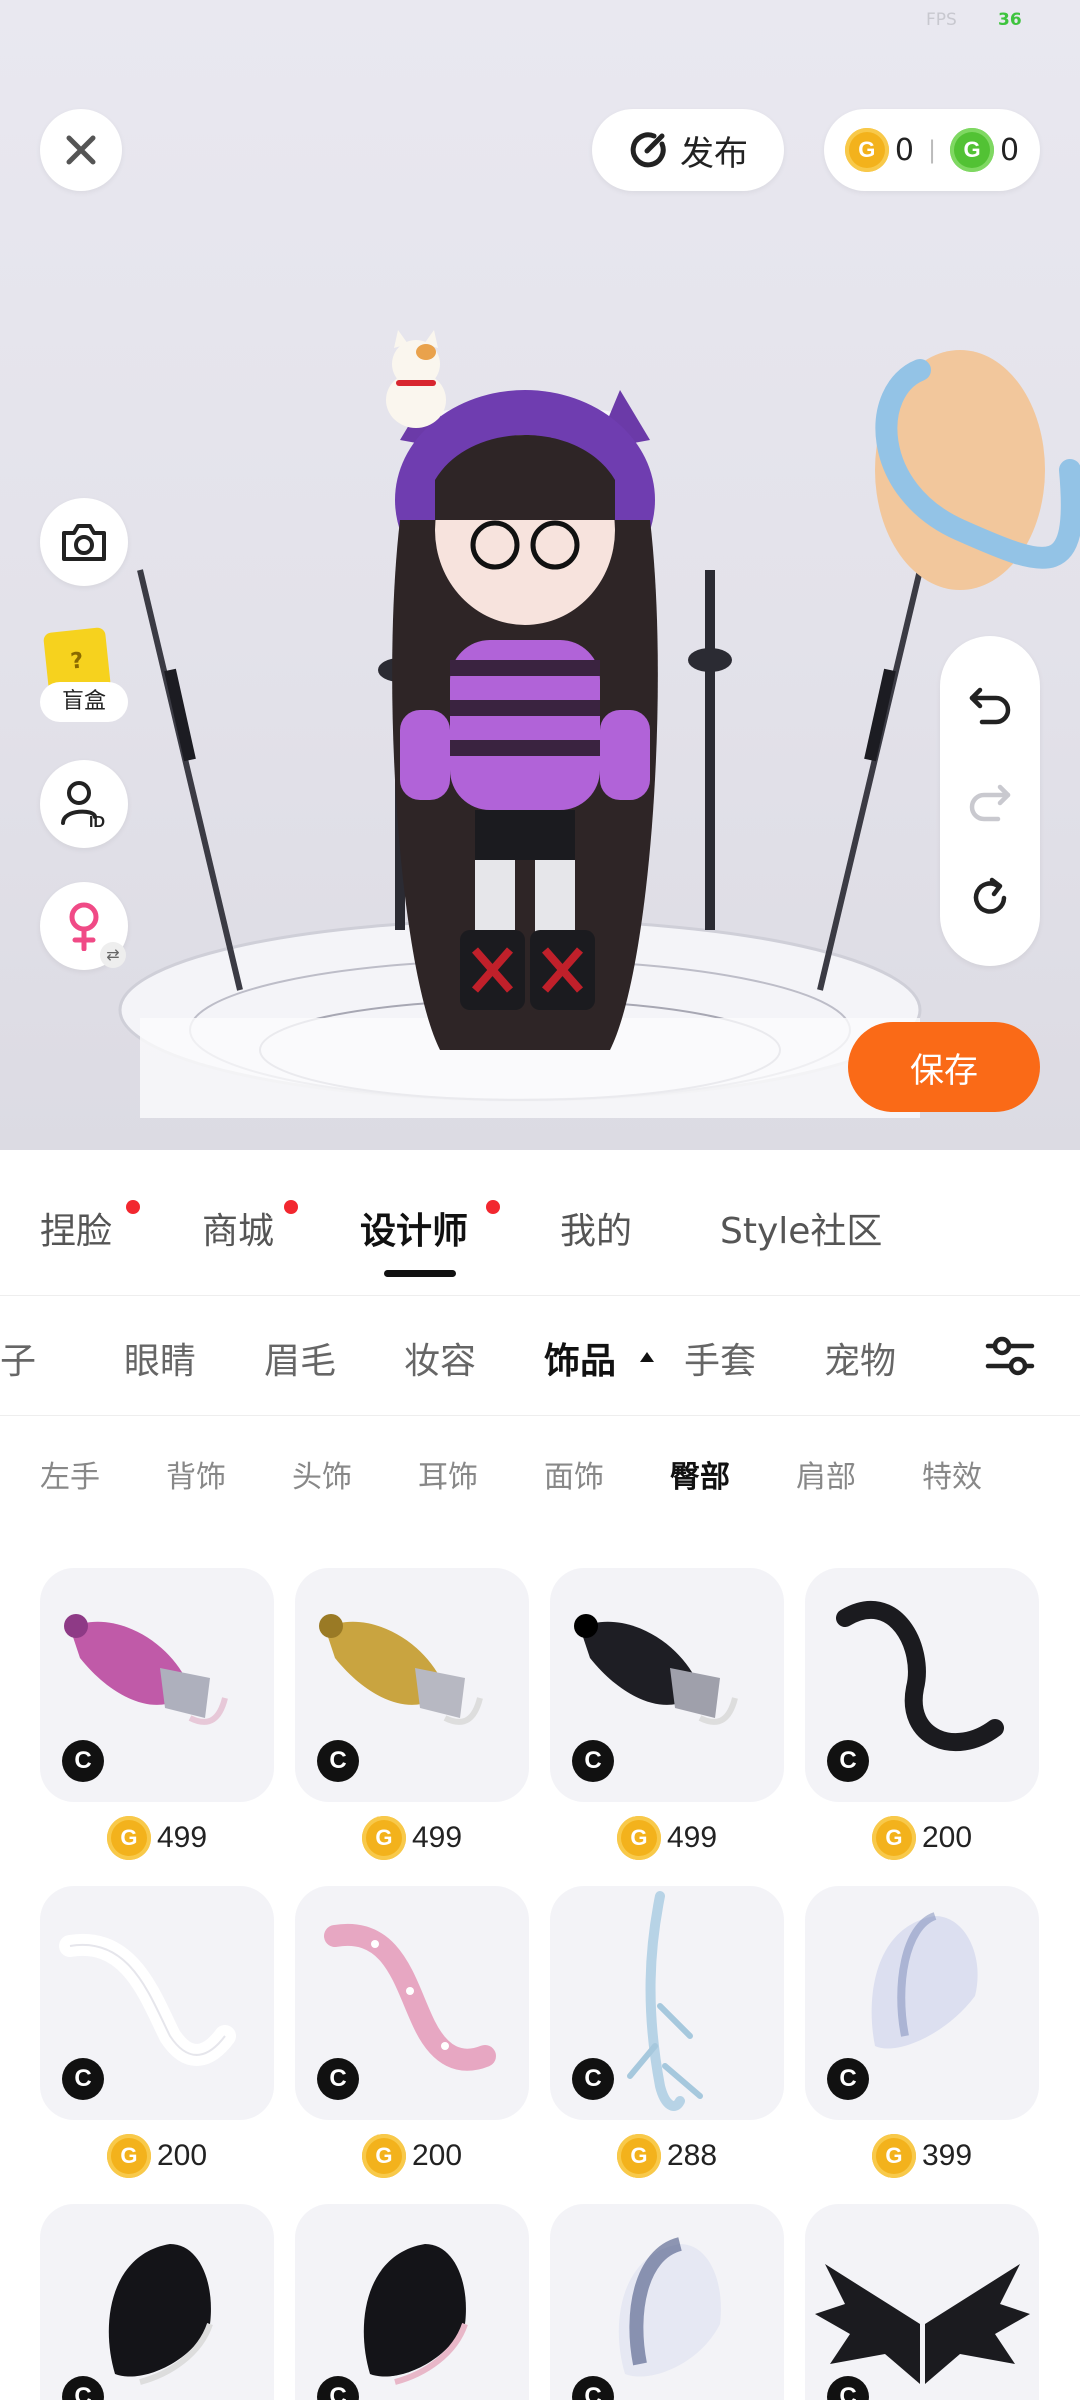 The height and width of the screenshot is (2400, 1080). What do you see at coordinates (76, 1228) in the screenshot?
I see `tab-face: 捏脸` at bounding box center [76, 1228].